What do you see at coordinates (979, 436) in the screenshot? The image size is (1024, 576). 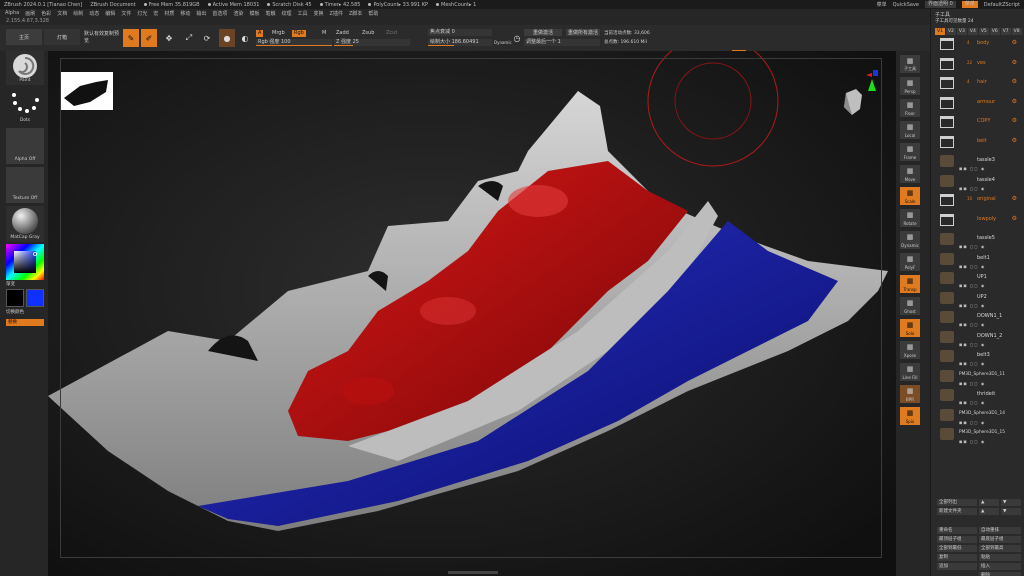 I see `subtool-item: PM3D_Sphere3D1_15 ◼◼ ◻◻ ◉` at bounding box center [979, 436].